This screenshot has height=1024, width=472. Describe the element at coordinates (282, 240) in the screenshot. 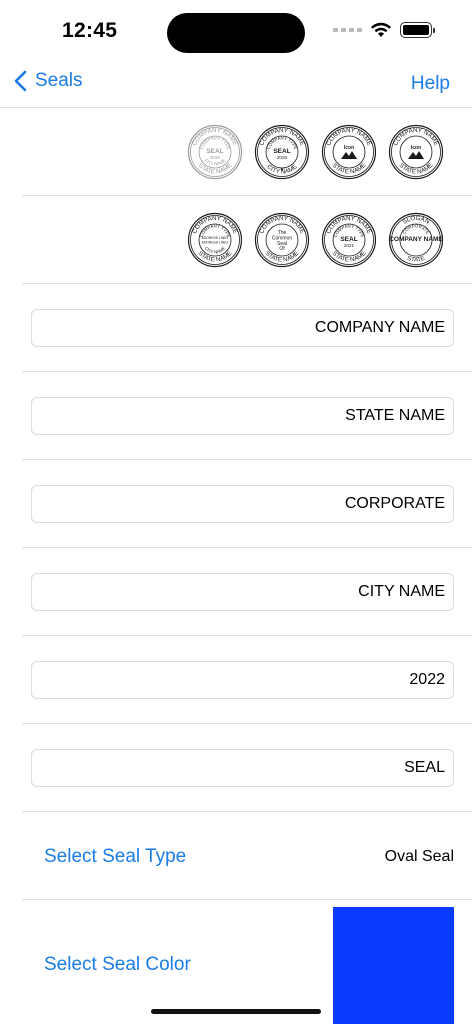

I see `seal-style-option: COMPANY NAMESTATE NAMETheCommonSealOf` at that location.